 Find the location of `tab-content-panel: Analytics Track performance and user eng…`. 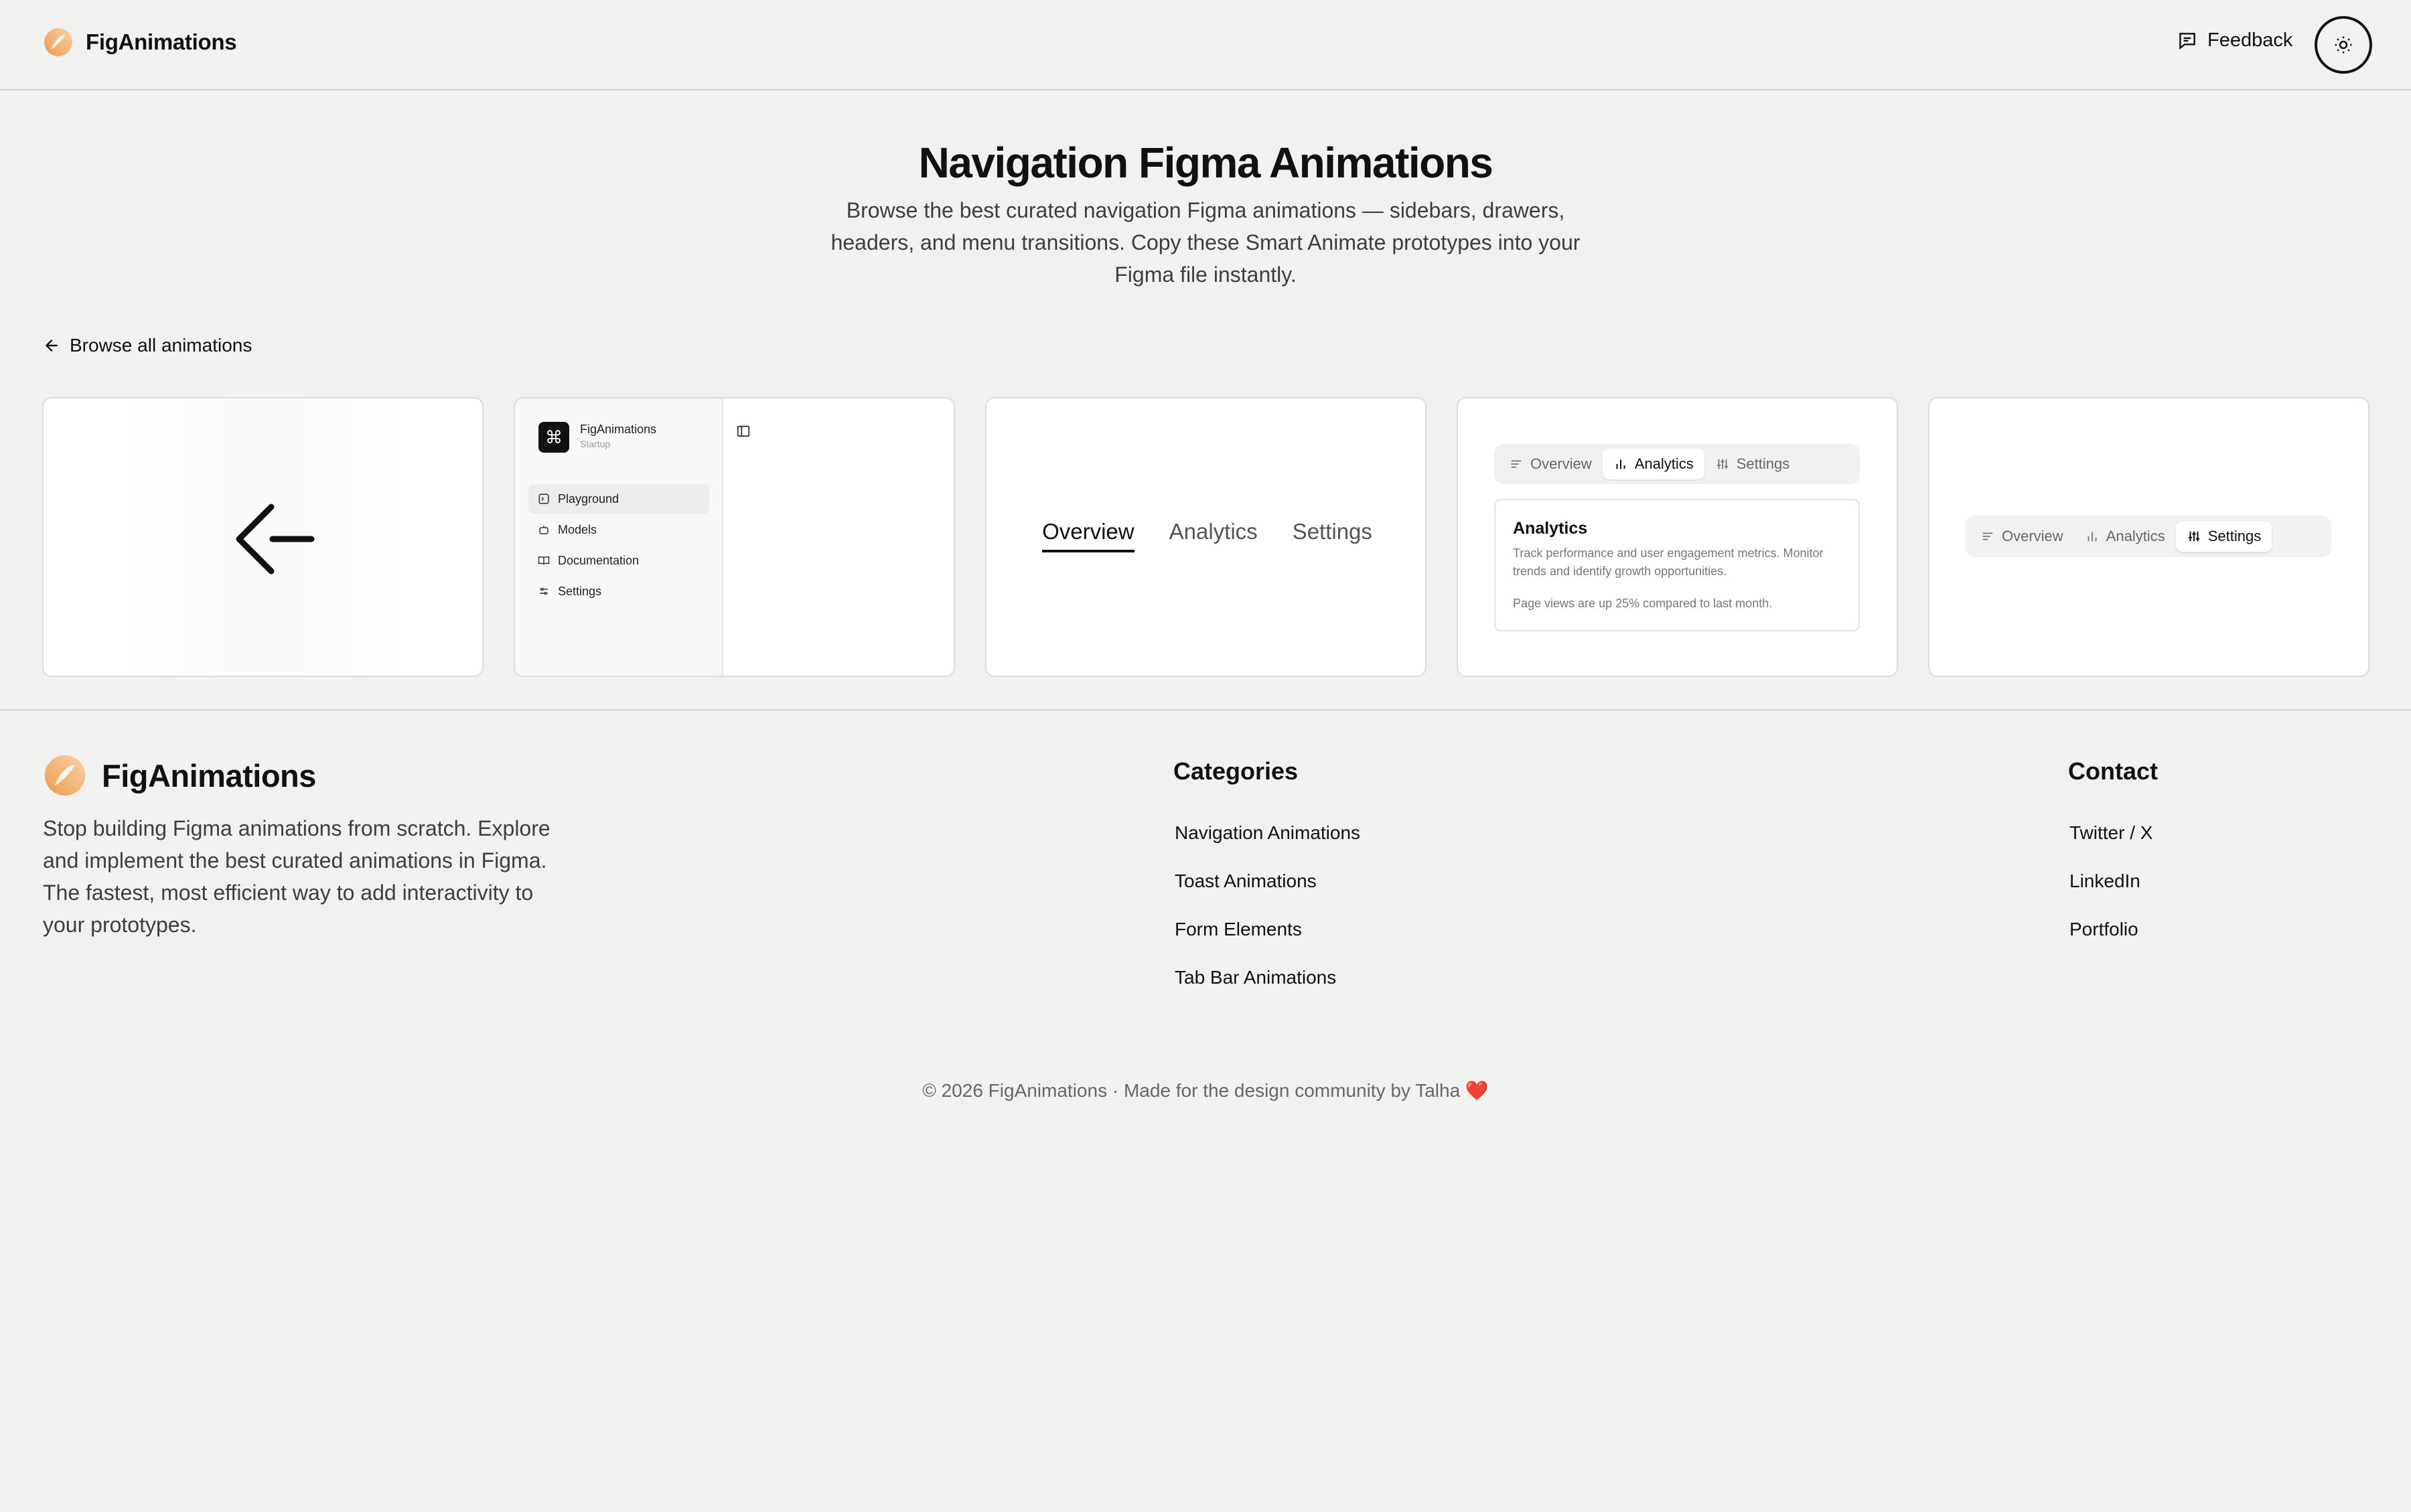

tab-content-panel: Analytics Track performance and user eng… is located at coordinates (1677, 565).